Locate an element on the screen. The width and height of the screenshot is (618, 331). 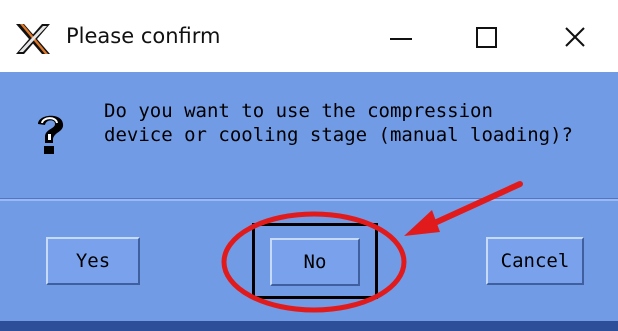
question-icon is located at coordinates (51, 134).